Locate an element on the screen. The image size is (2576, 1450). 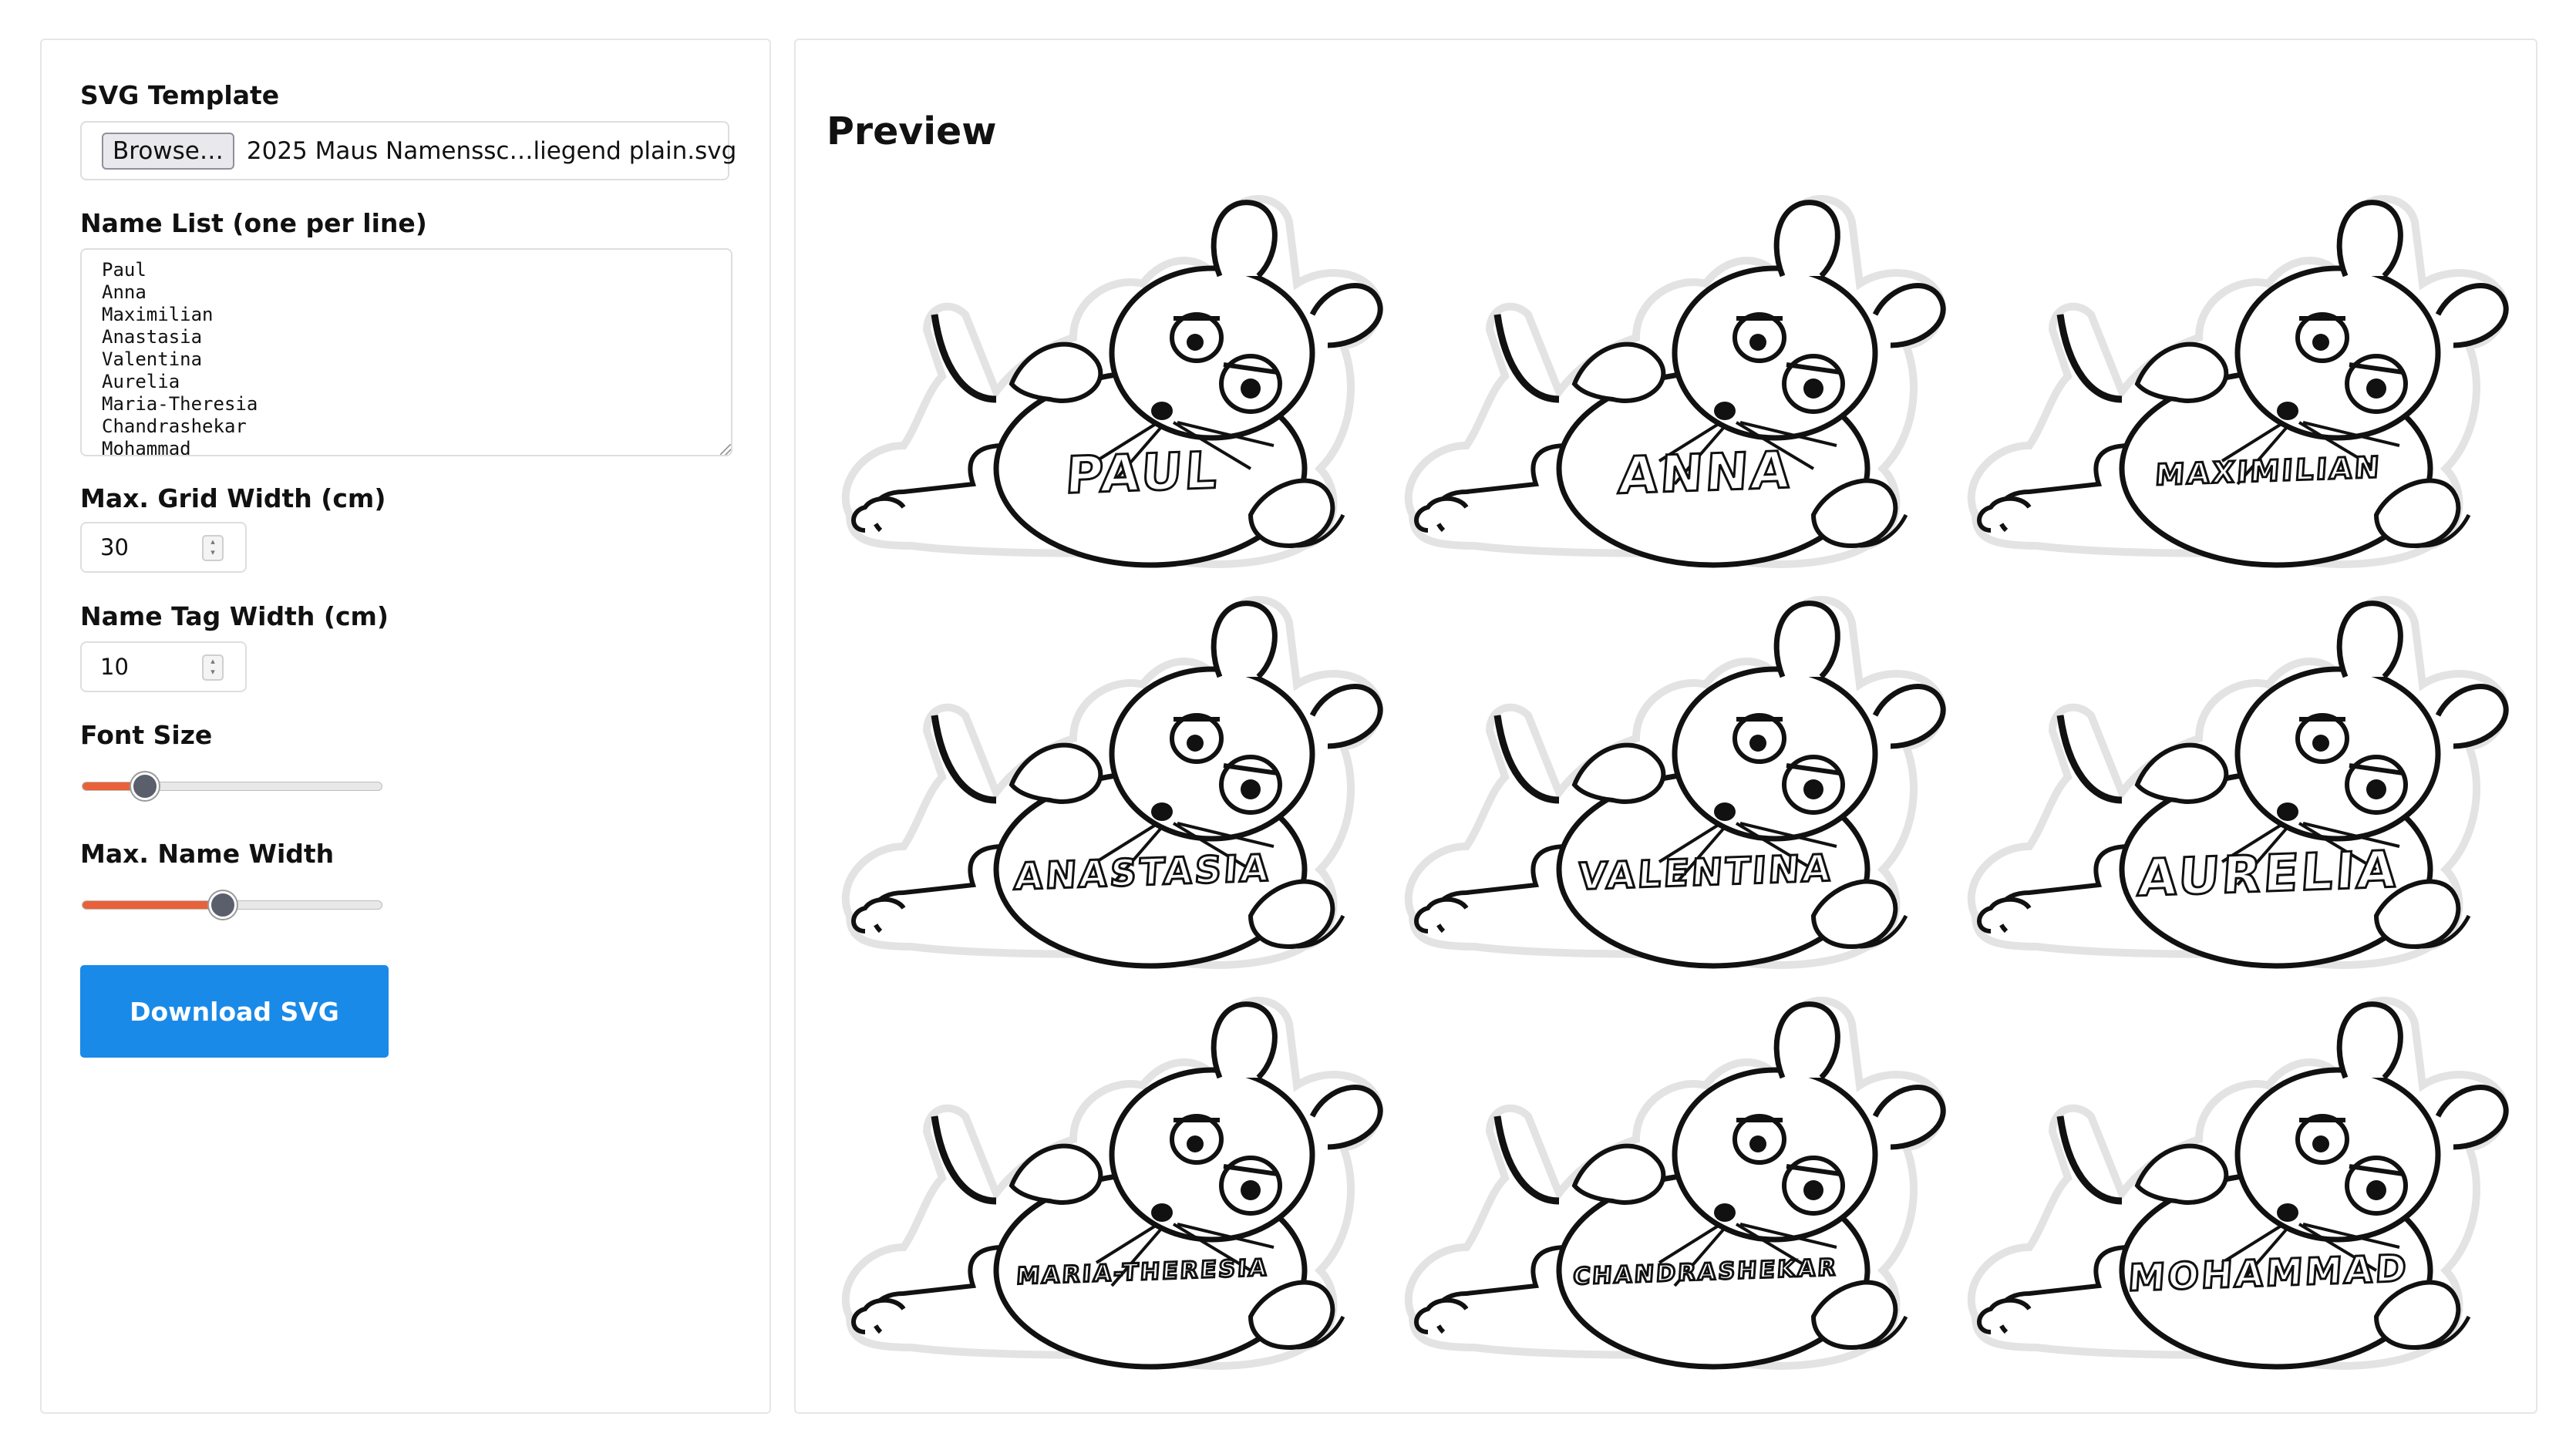
svg-template-label: SVG Template is located at coordinates (180, 95).